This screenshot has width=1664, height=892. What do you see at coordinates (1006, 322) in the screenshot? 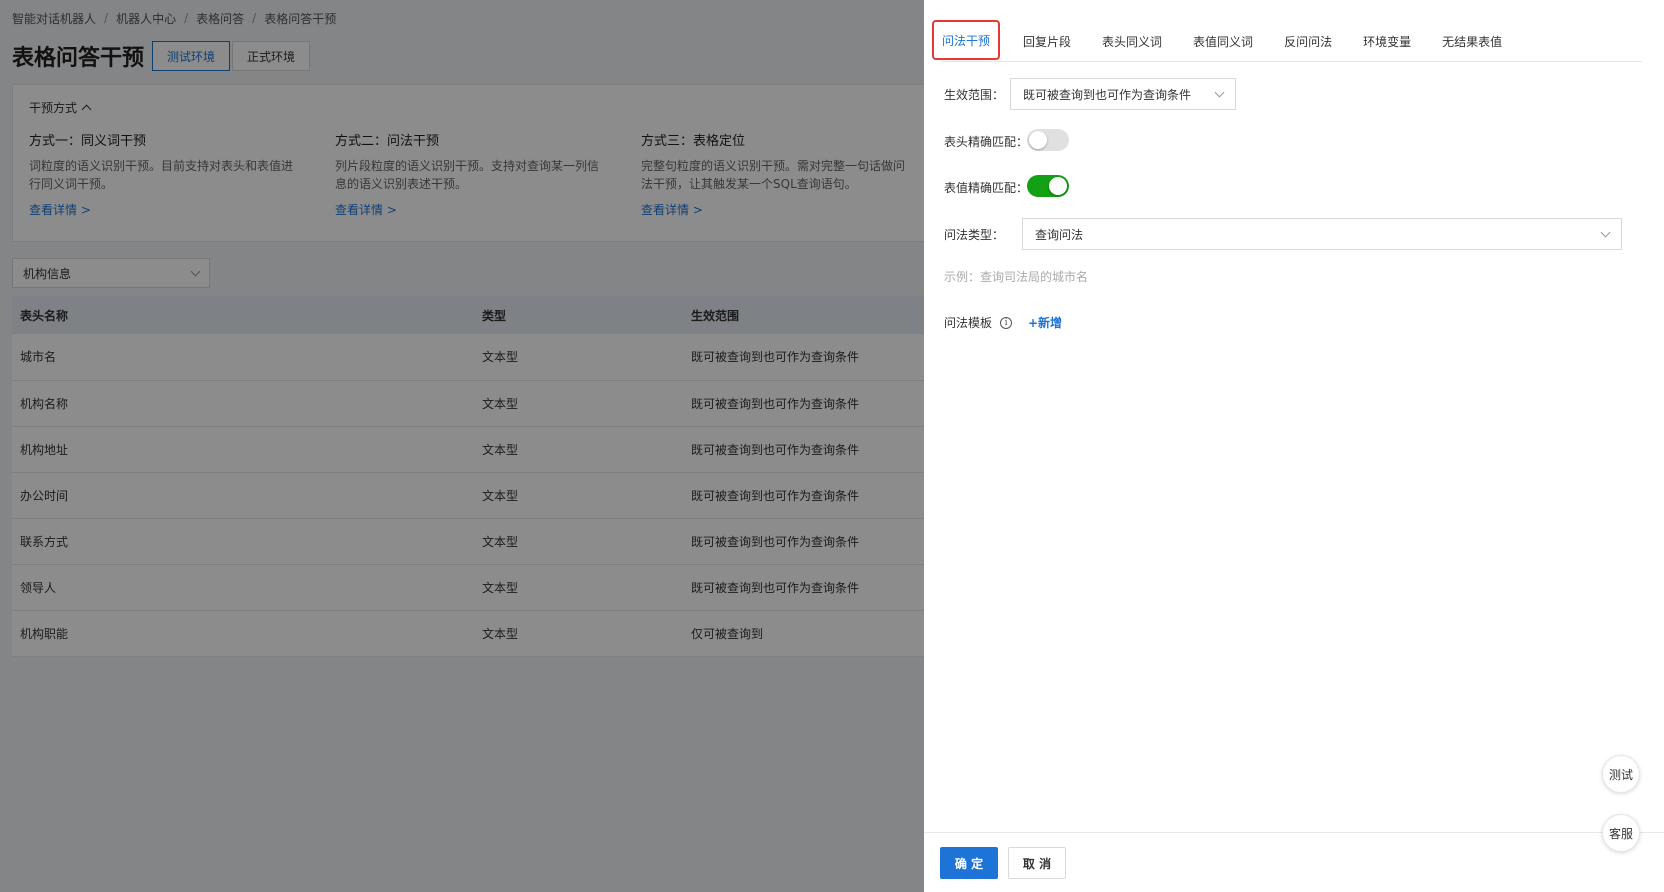
I see `info-icon: i` at bounding box center [1006, 322].